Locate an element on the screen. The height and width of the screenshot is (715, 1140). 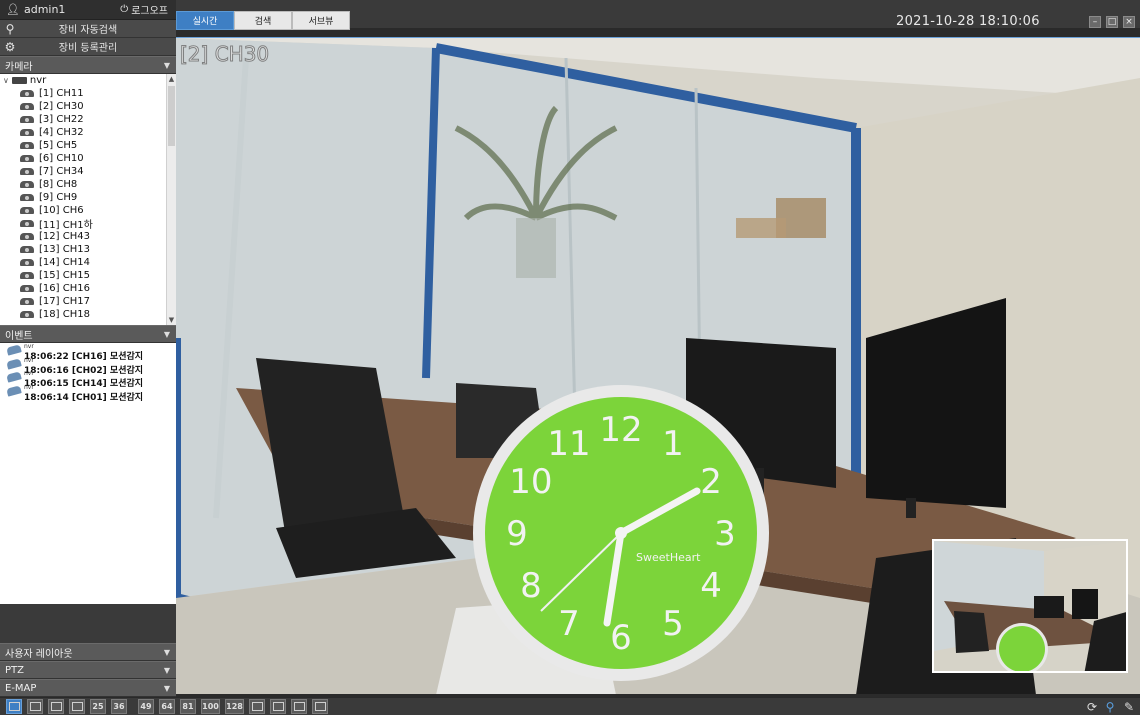
layout-button: 128 is located at coordinates (234, 706).